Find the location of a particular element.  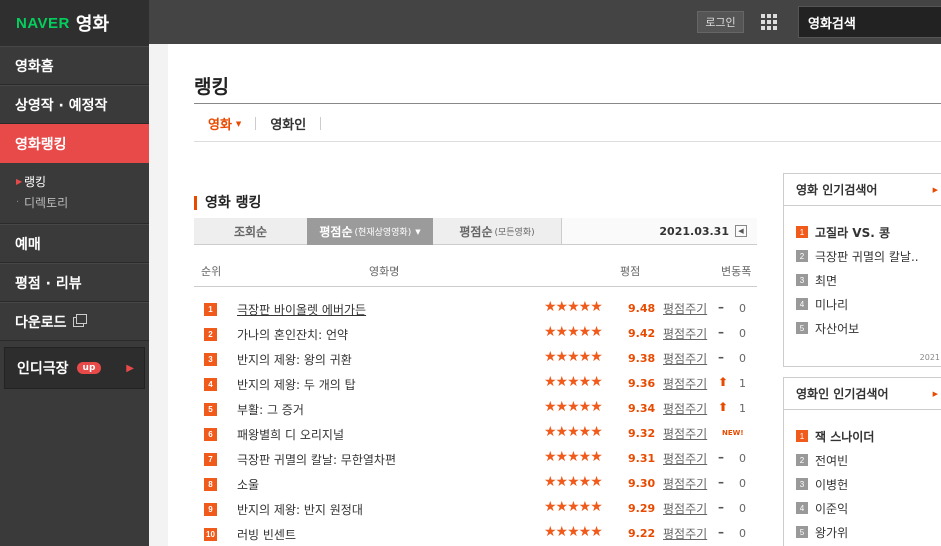

col-rank: 순위 is located at coordinates (211, 271).